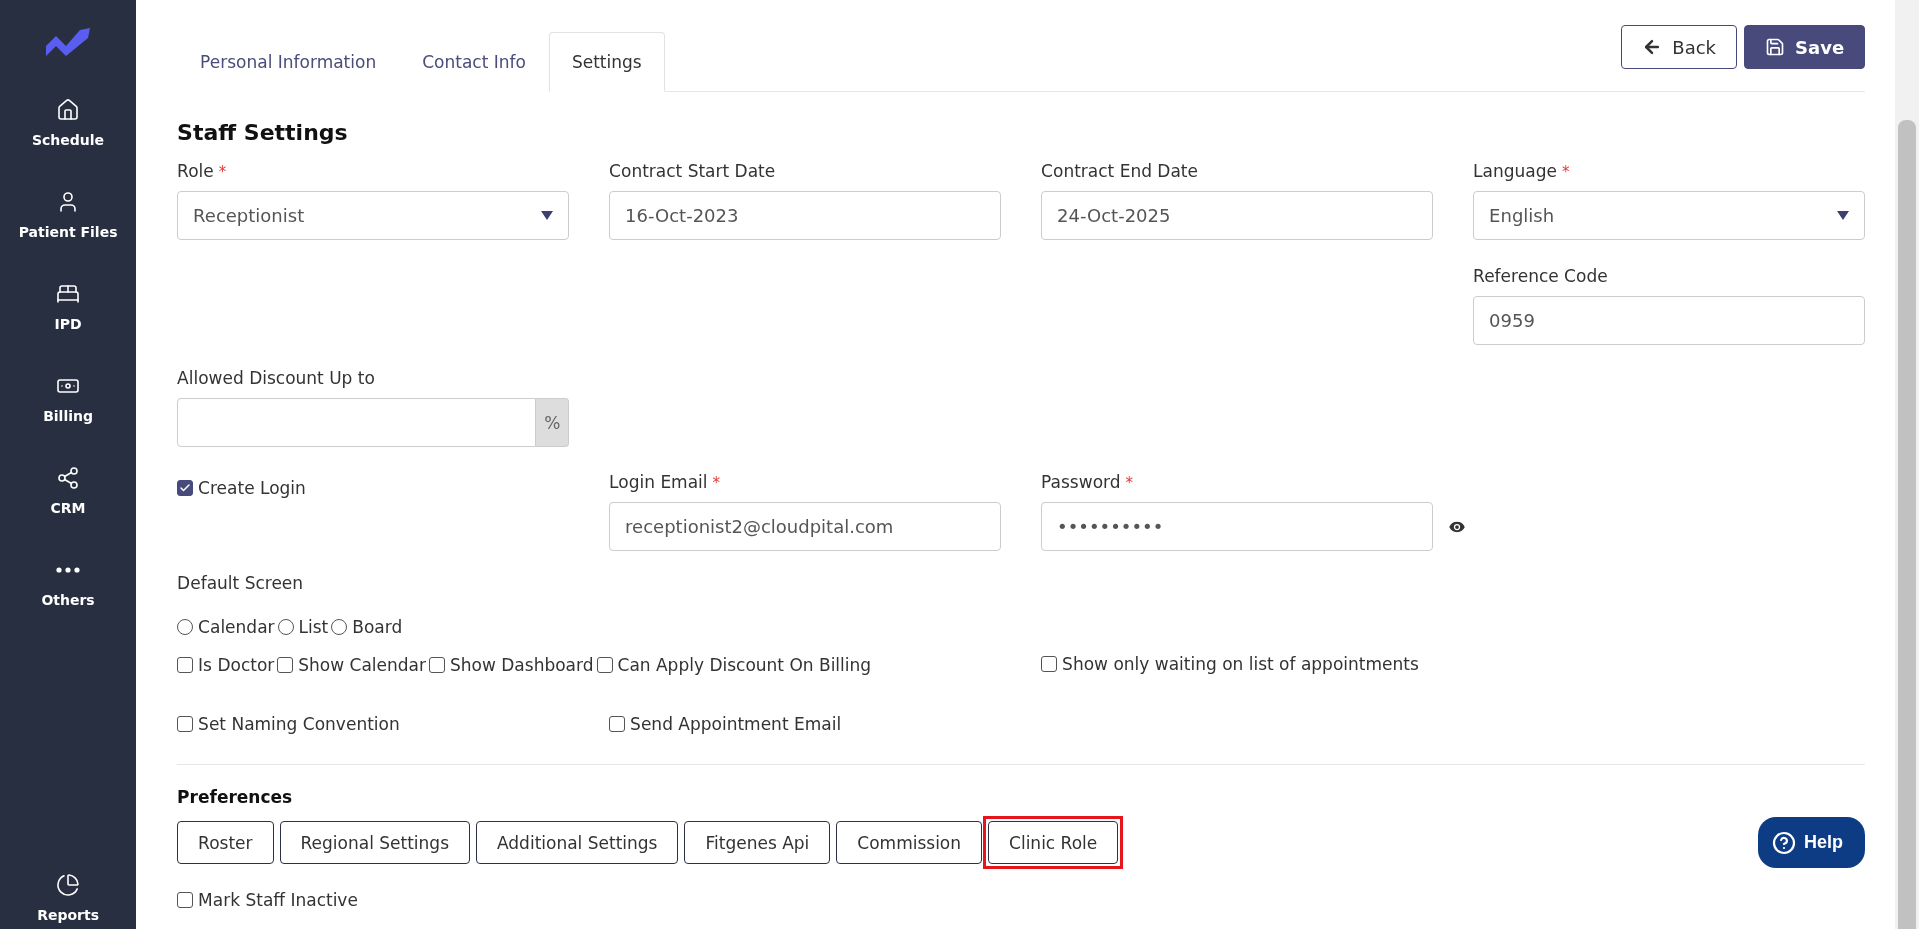 The image size is (1919, 929). I want to click on checkbox: Mark Staff Inactive, so click(267, 900).